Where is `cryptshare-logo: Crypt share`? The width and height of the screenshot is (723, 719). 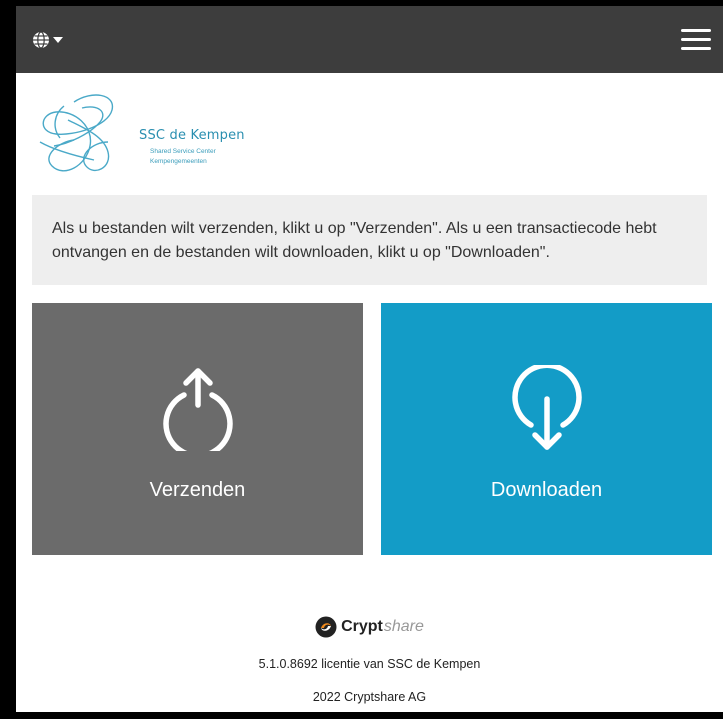
cryptshare-logo: Crypt share is located at coordinates (369, 627).